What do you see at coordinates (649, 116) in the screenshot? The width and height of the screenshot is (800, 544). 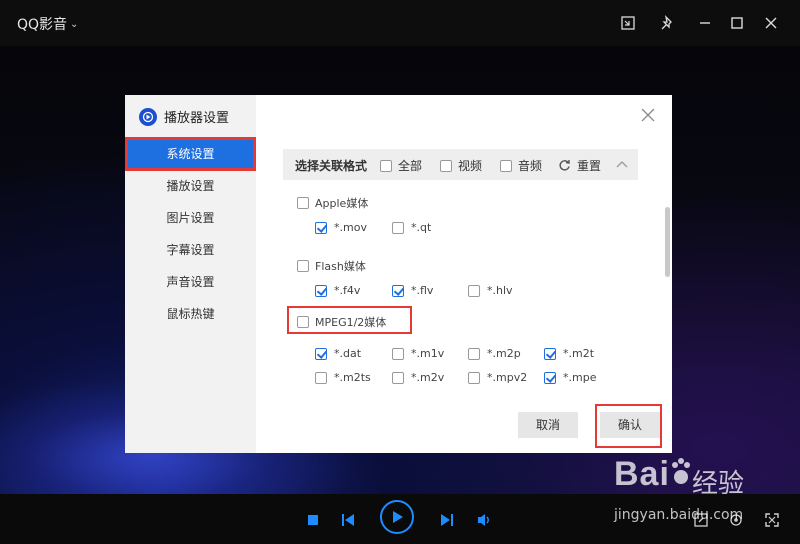 I see `dialog-close-icon` at bounding box center [649, 116].